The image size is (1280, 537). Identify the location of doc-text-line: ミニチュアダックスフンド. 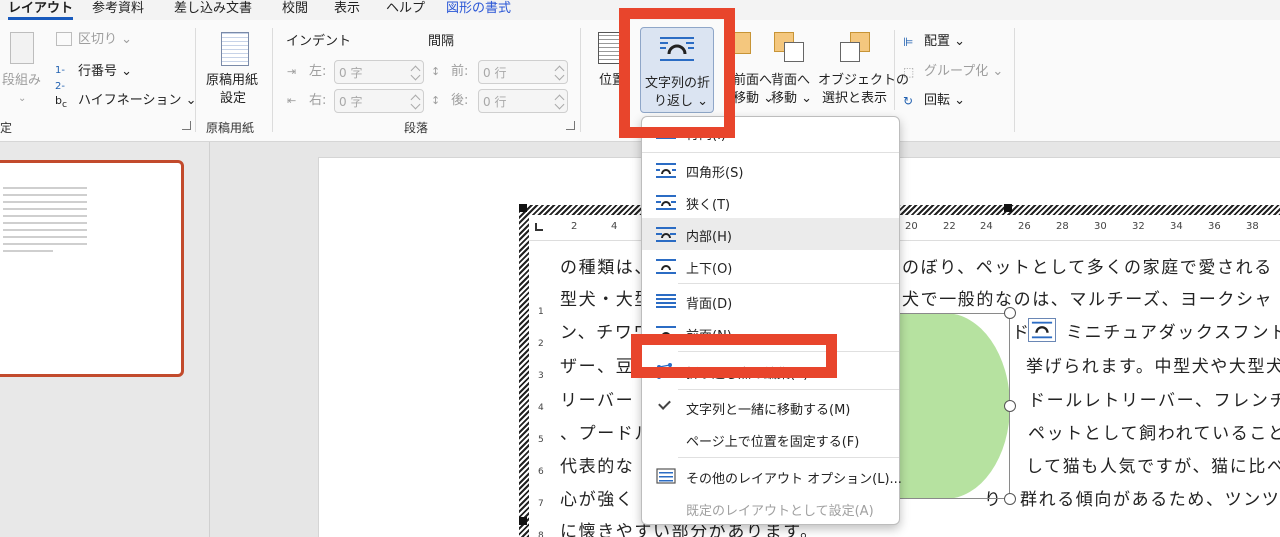
(1173, 330).